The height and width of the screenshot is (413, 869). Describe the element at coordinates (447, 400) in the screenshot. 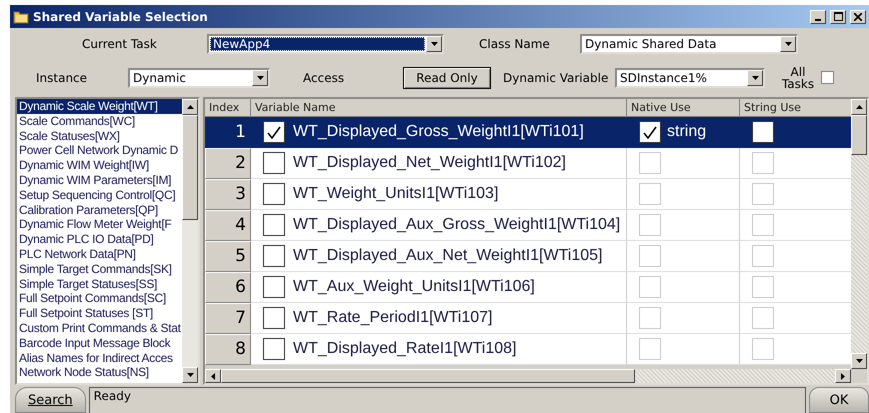

I see `status-text: Ready` at that location.